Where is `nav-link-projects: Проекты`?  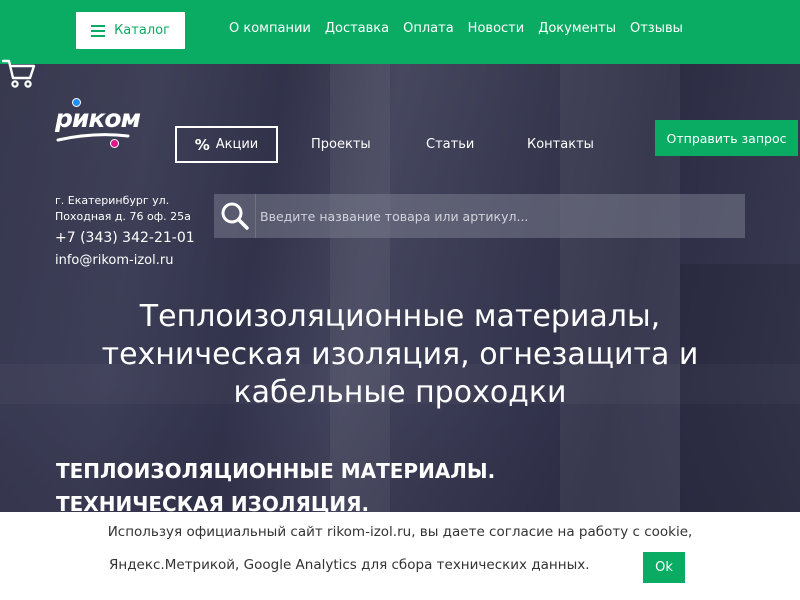 nav-link-projects: Проекты is located at coordinates (341, 144).